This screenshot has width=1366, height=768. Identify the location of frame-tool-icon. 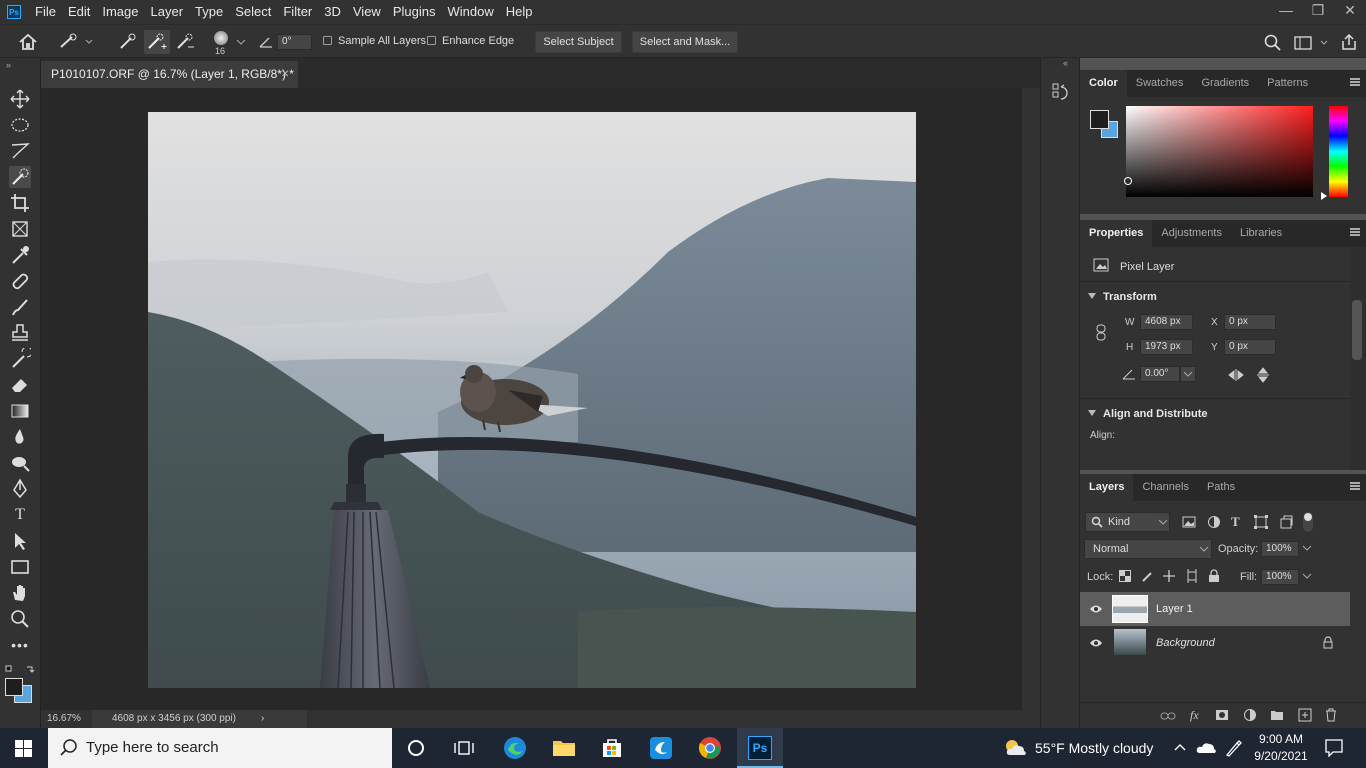
(20, 229).